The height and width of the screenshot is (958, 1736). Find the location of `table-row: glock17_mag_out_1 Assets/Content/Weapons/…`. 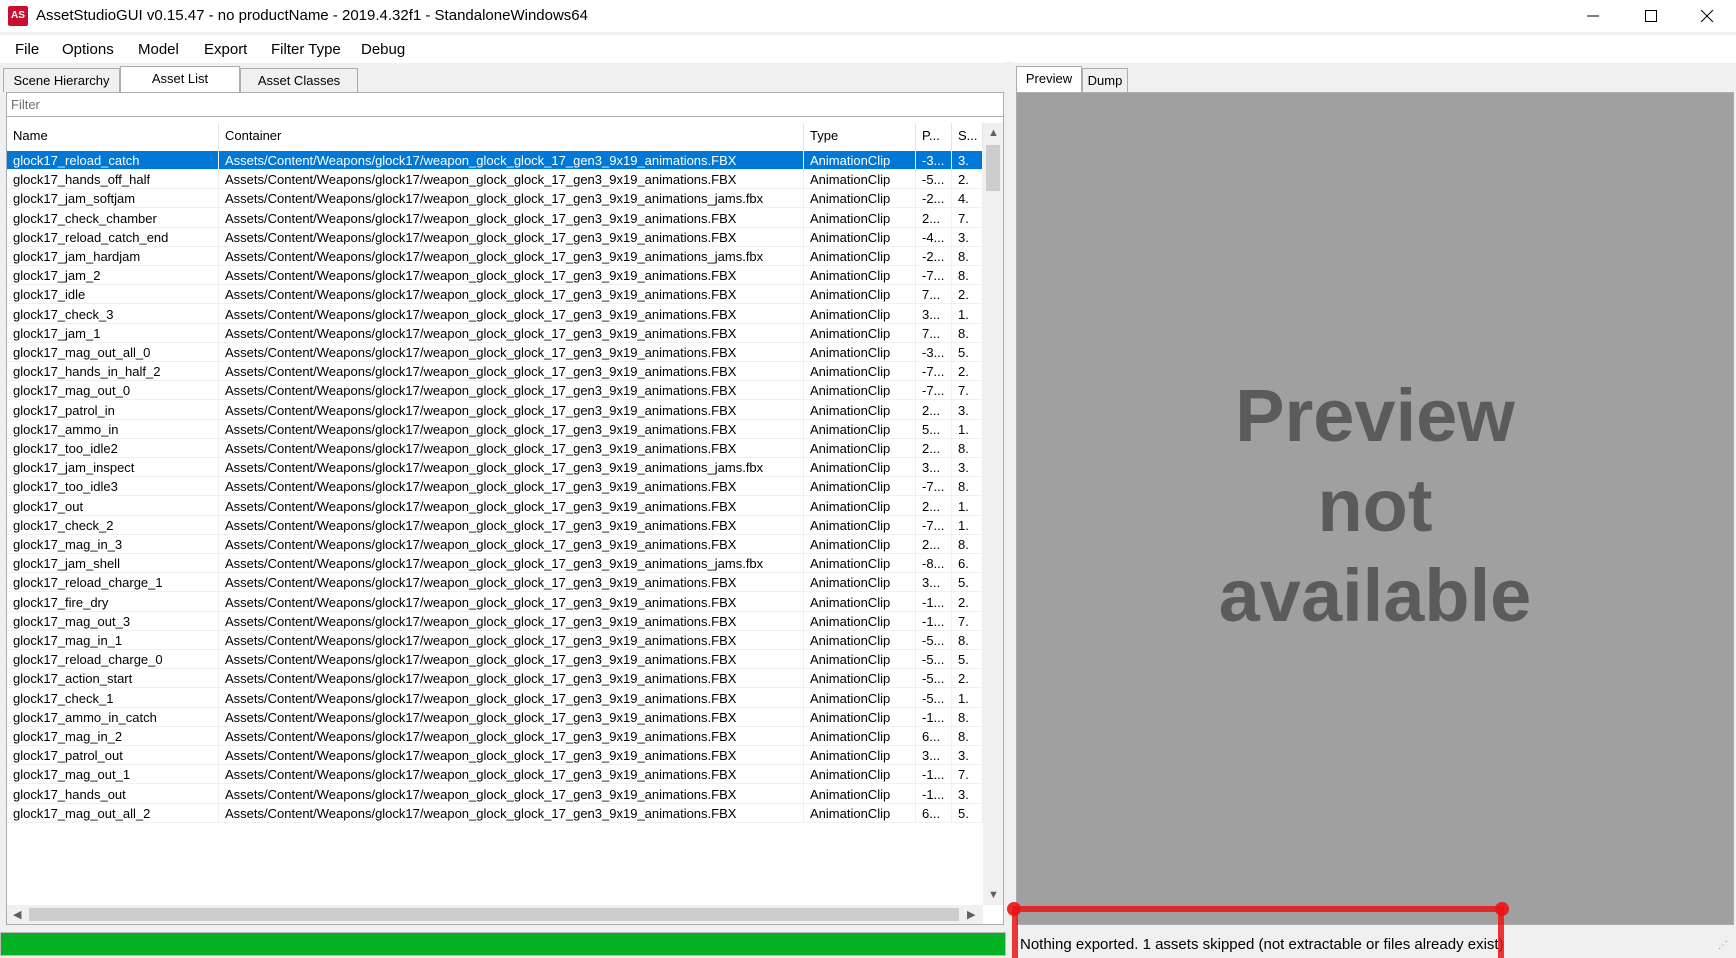

table-row: glock17_mag_out_1 Assets/Content/Weapons/… is located at coordinates (495, 775).